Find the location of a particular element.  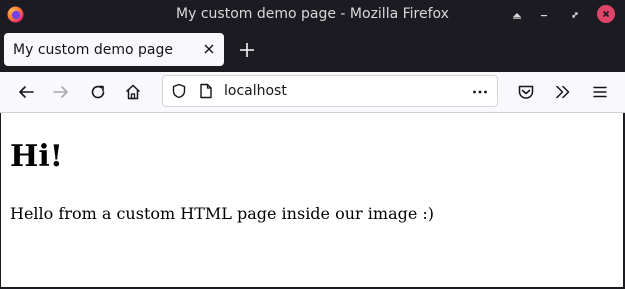

window-titlebar: My custom demo page - Mozilla Firefox is located at coordinates (312, 14).